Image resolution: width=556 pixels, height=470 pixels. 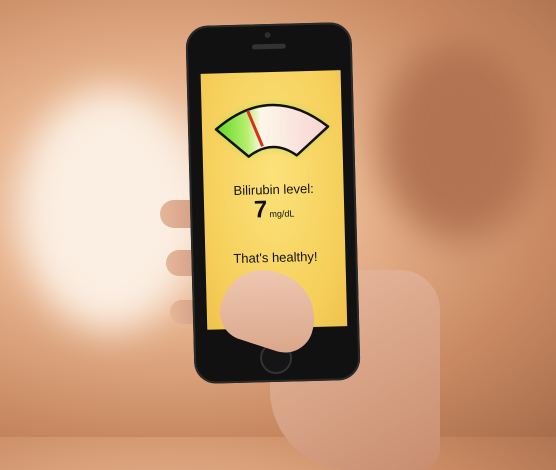 What do you see at coordinates (275, 257) in the screenshot?
I see `status-message: That's healthy!` at bounding box center [275, 257].